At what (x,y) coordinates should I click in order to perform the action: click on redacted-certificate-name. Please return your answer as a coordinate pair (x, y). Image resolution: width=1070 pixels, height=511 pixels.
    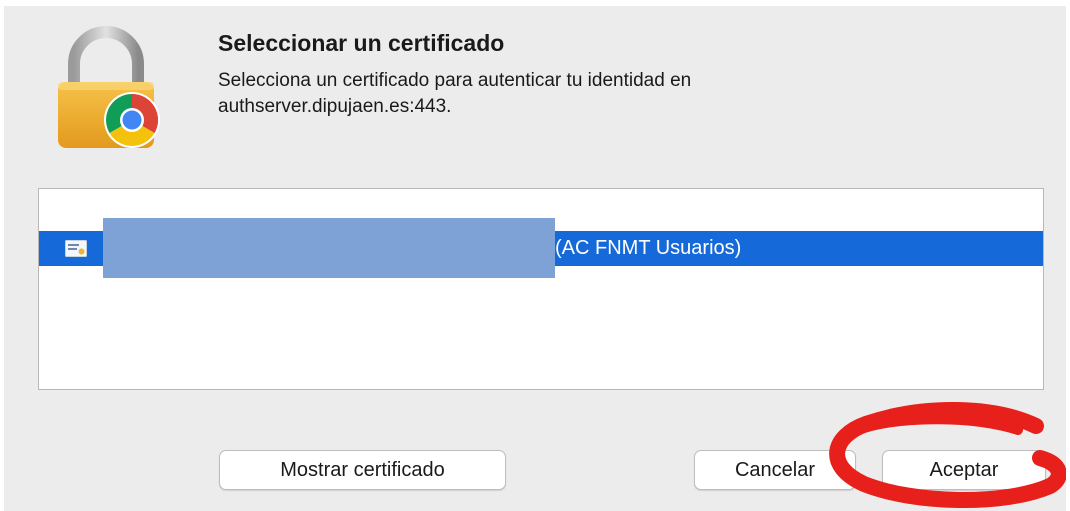
    Looking at the image, I should click on (329, 248).